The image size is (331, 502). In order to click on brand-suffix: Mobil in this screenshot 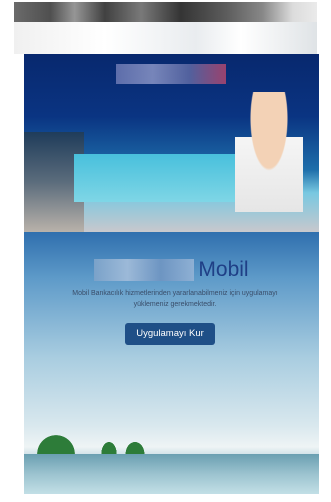, I will do `click(223, 269)`.